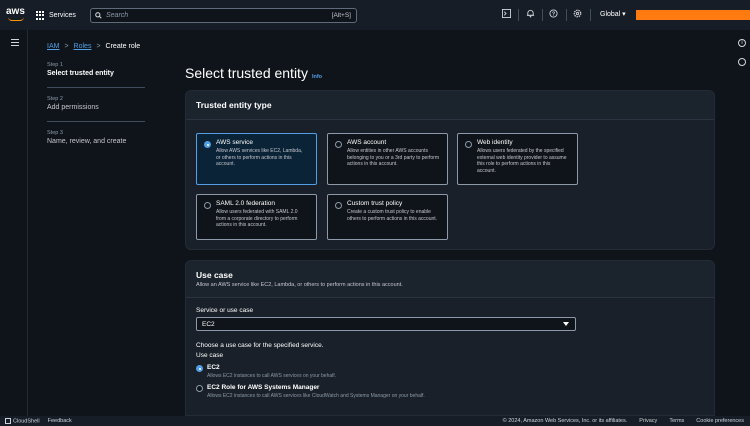  What do you see at coordinates (55, 99) in the screenshot?
I see `step-number: Step 2` at bounding box center [55, 99].